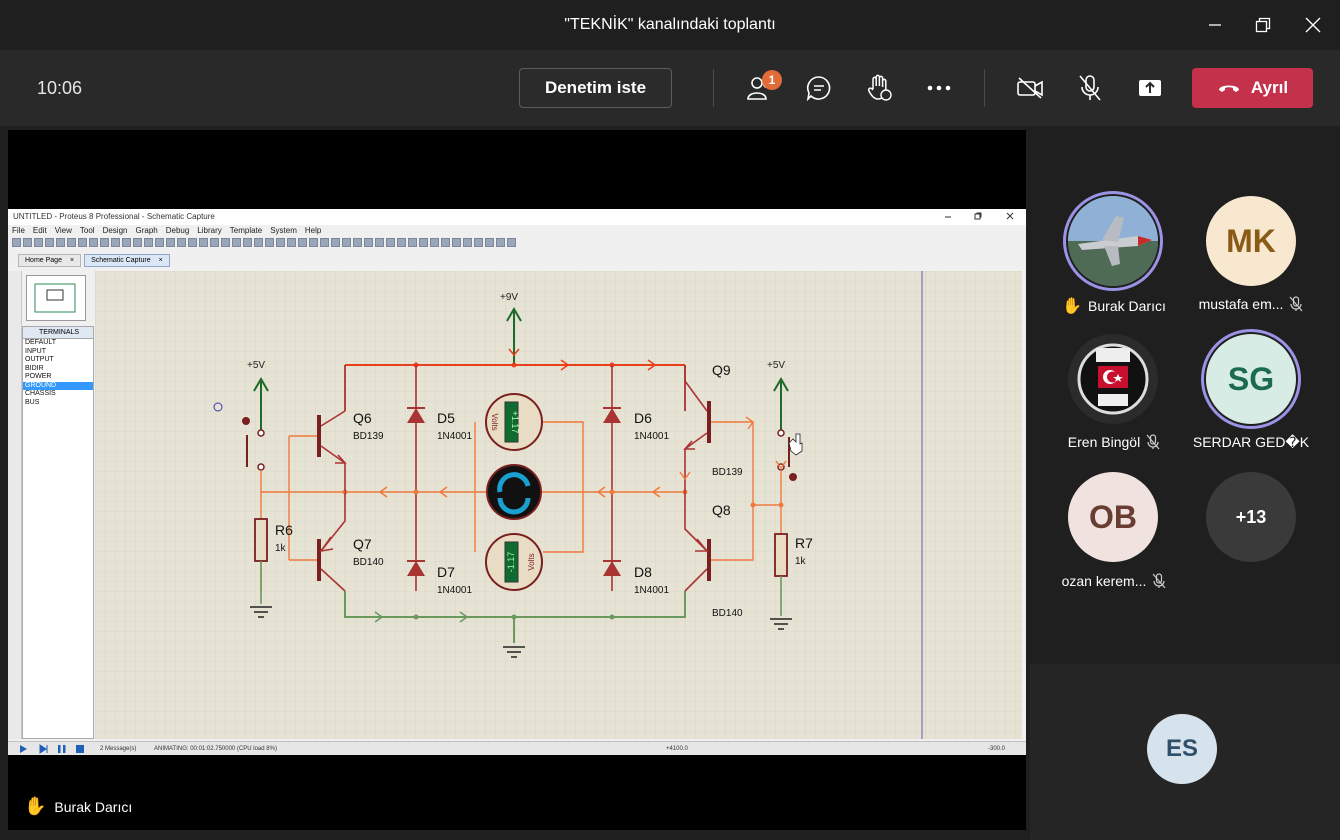  What do you see at coordinates (1150, 88) in the screenshot?
I see `share-screen-button` at bounding box center [1150, 88].